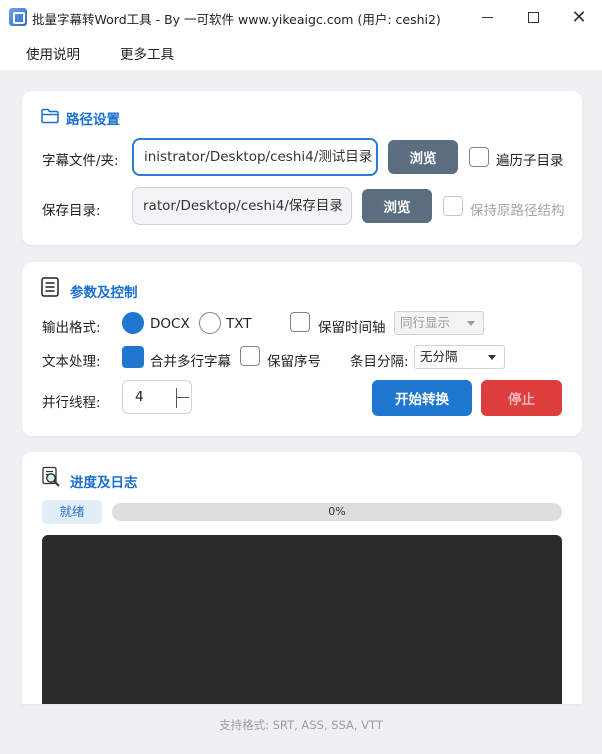 The width and height of the screenshot is (602, 754). Describe the element at coordinates (210, 323) in the screenshot. I see `format-radio-txt` at that location.